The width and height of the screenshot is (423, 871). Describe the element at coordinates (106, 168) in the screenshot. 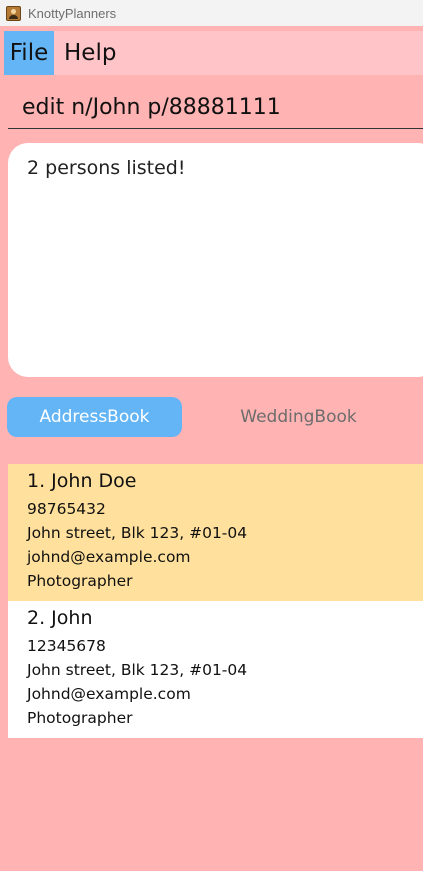

I see `result-message: 2 persons listed!` at that location.